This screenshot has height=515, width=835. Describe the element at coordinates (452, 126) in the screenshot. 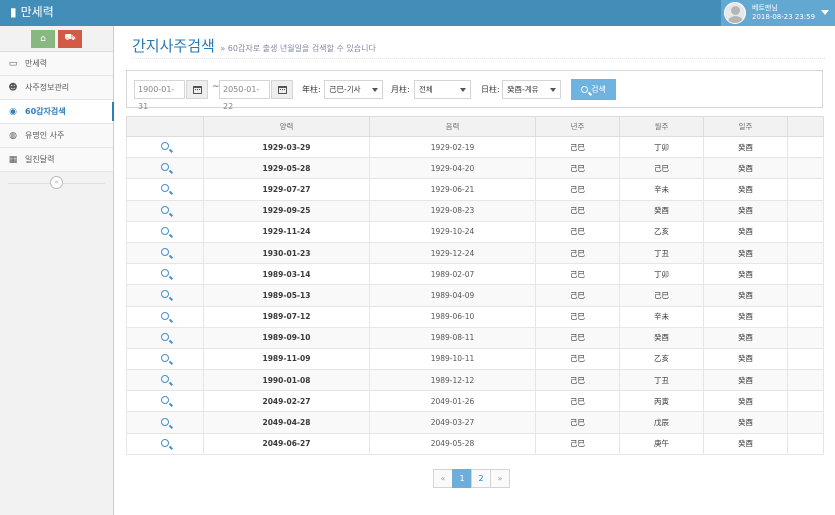

I see `column-header-lunar: 음력` at that location.